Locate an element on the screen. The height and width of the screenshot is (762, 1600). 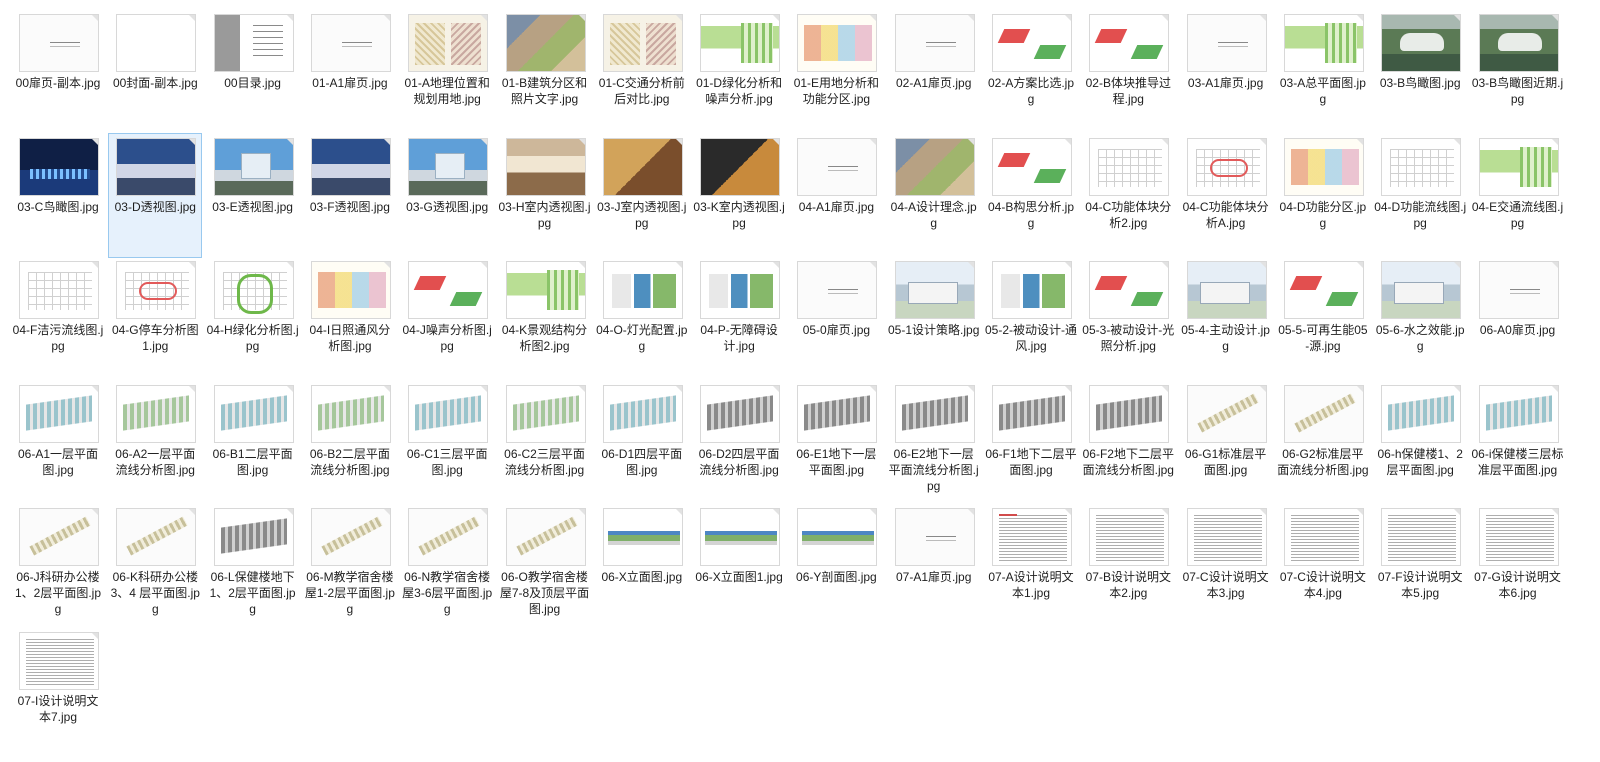
file-item: 01-D绿化分析和噪声分析.jpg is located at coordinates (739, 71).